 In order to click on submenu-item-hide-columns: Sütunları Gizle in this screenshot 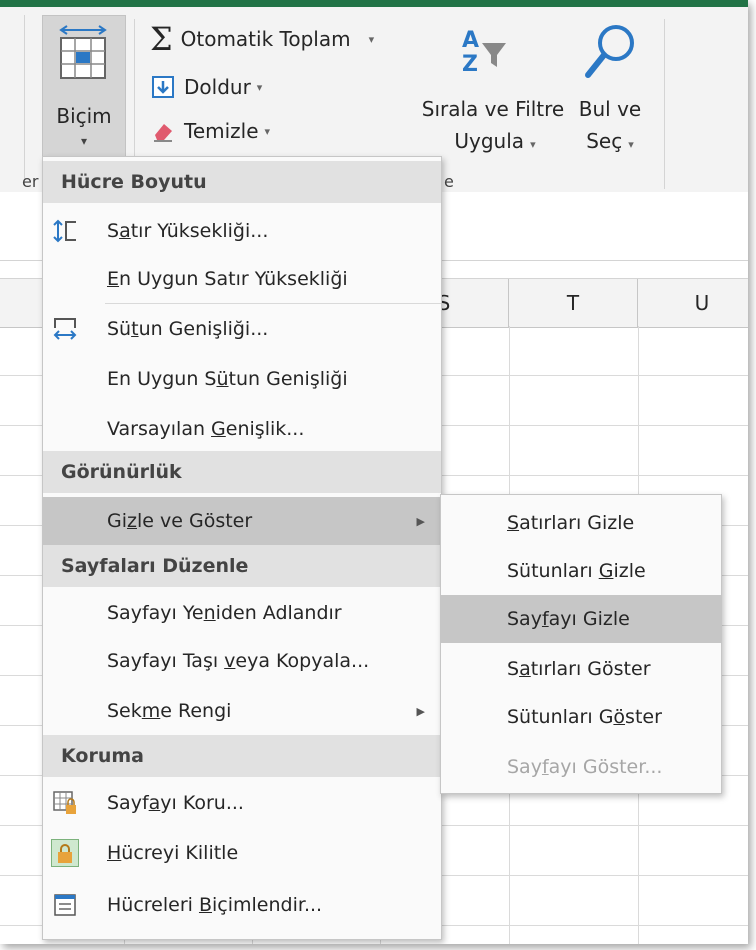, I will do `click(581, 571)`.